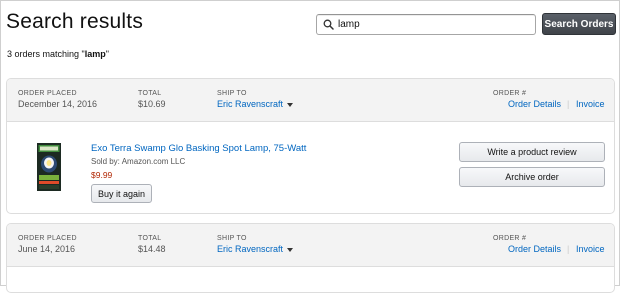 The image size is (620, 293). Describe the element at coordinates (102, 175) in the screenshot. I see `item-price: $9.99` at that location.